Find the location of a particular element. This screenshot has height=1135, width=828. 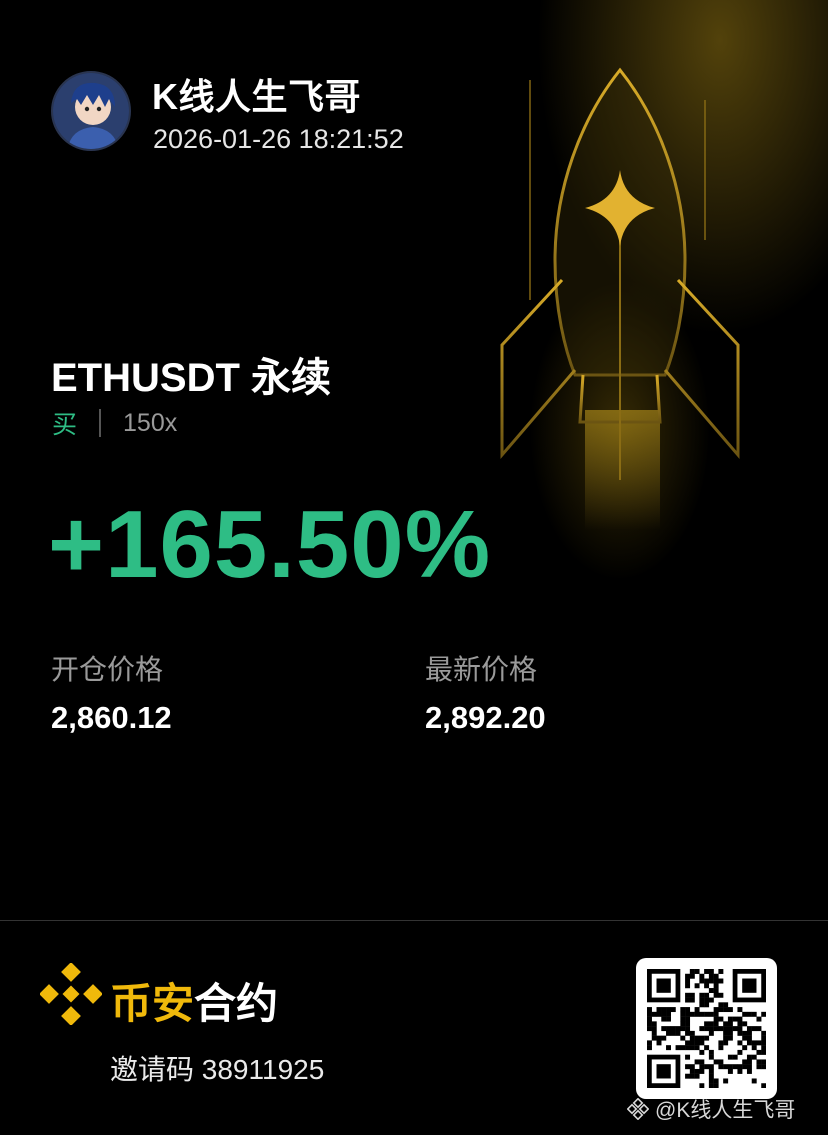

avatar is located at coordinates (91, 111).